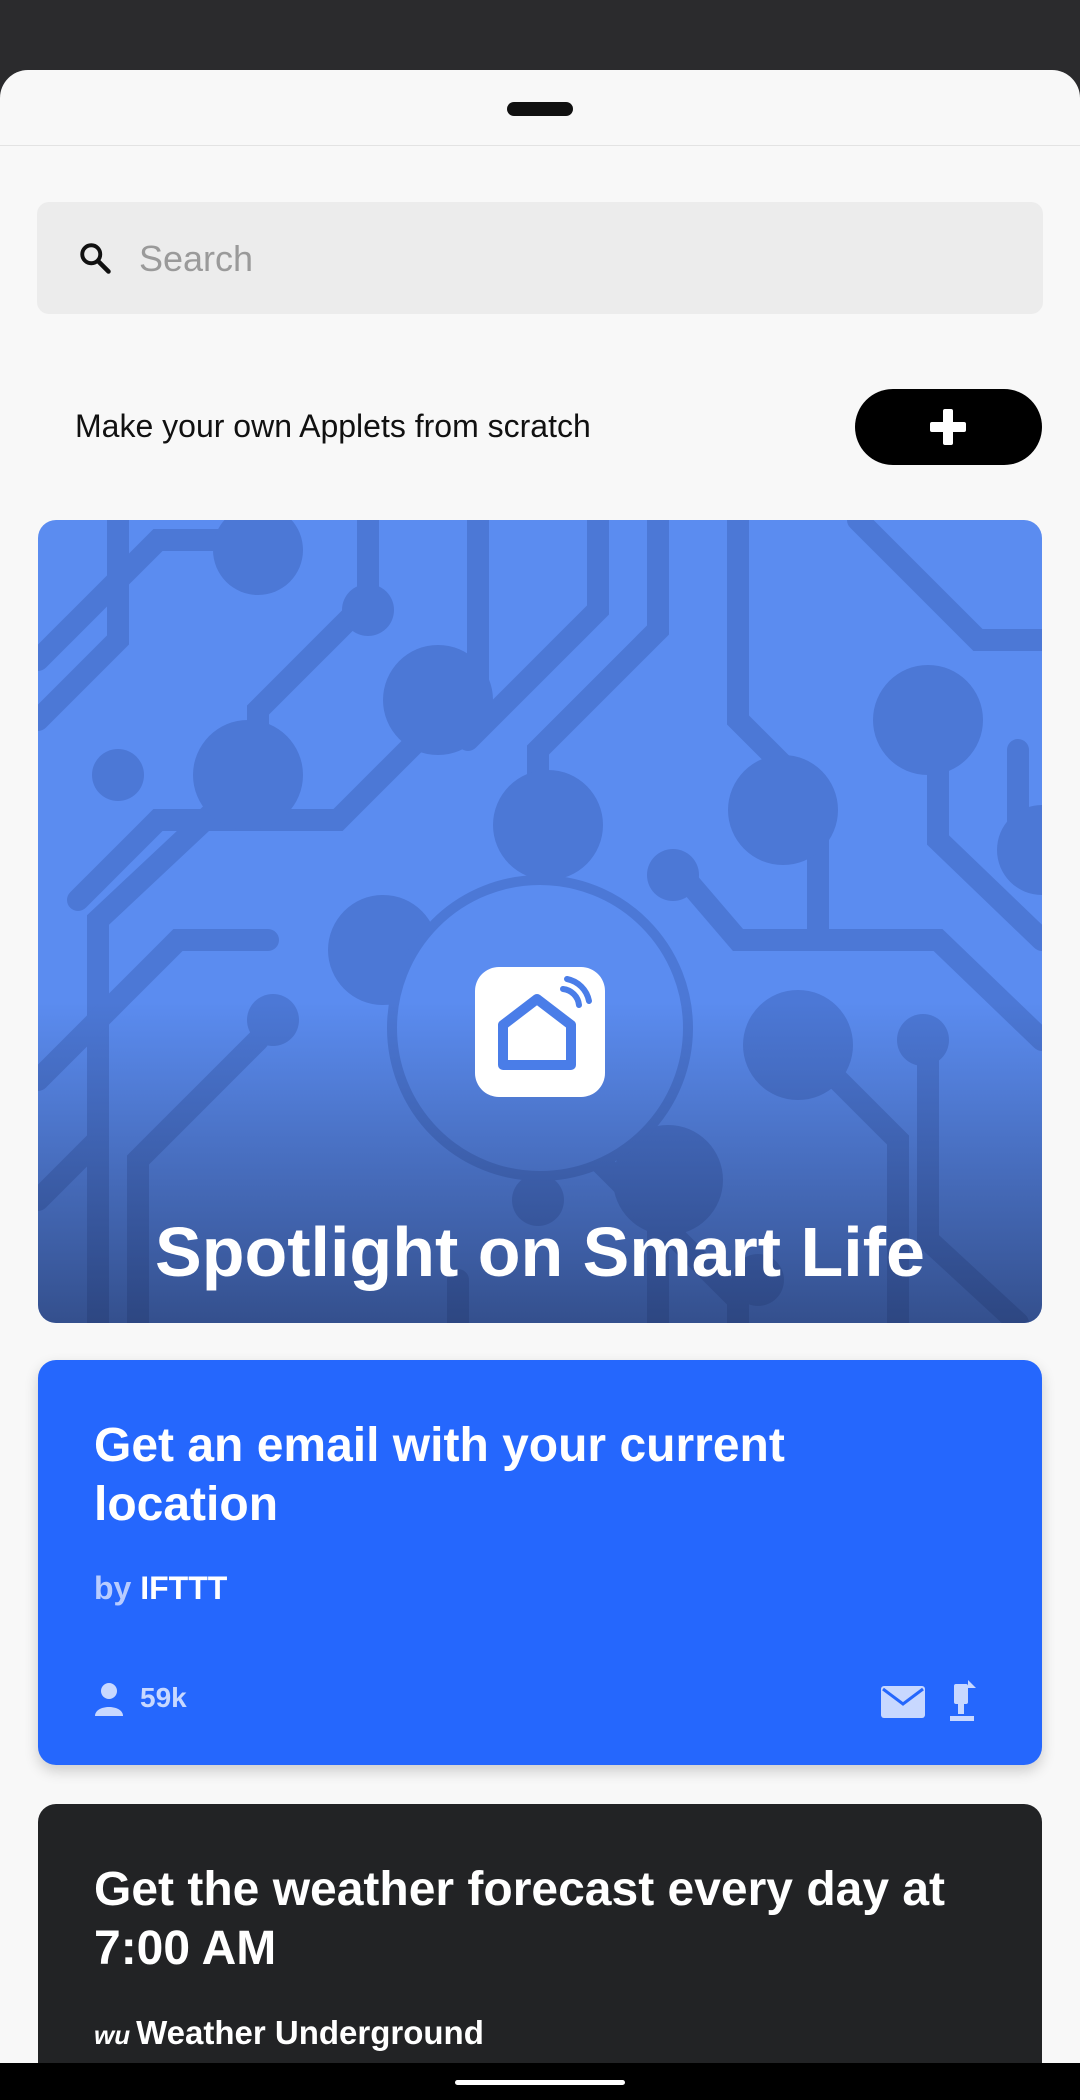  I want to click on search-icon, so click(95, 258).